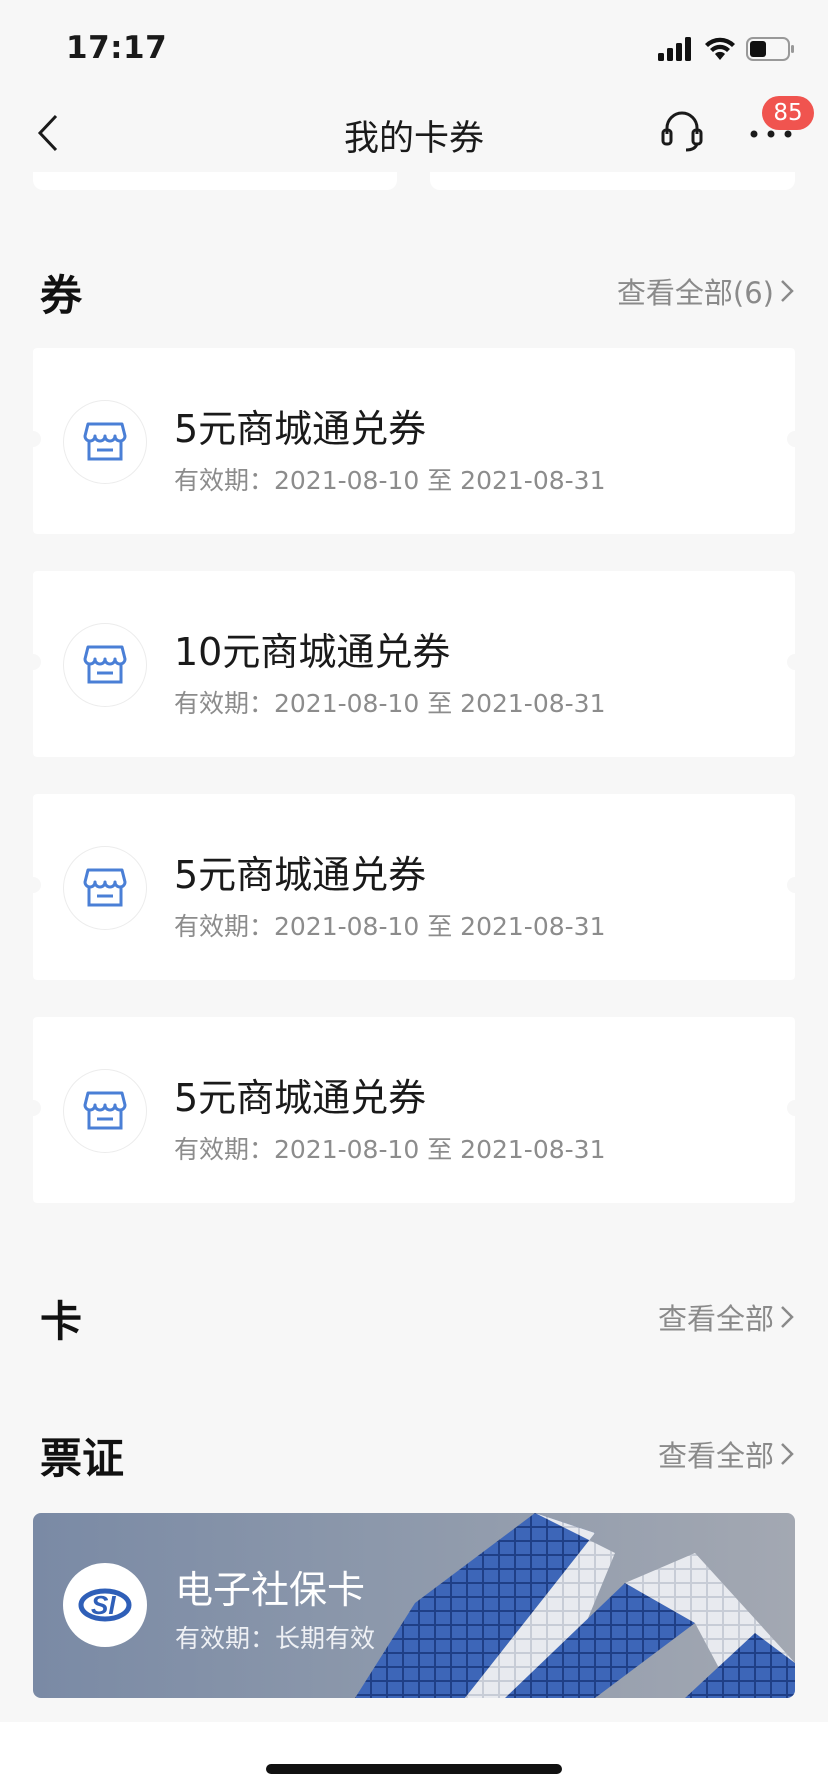  What do you see at coordinates (414, 1769) in the screenshot?
I see `home-indicator` at bounding box center [414, 1769].